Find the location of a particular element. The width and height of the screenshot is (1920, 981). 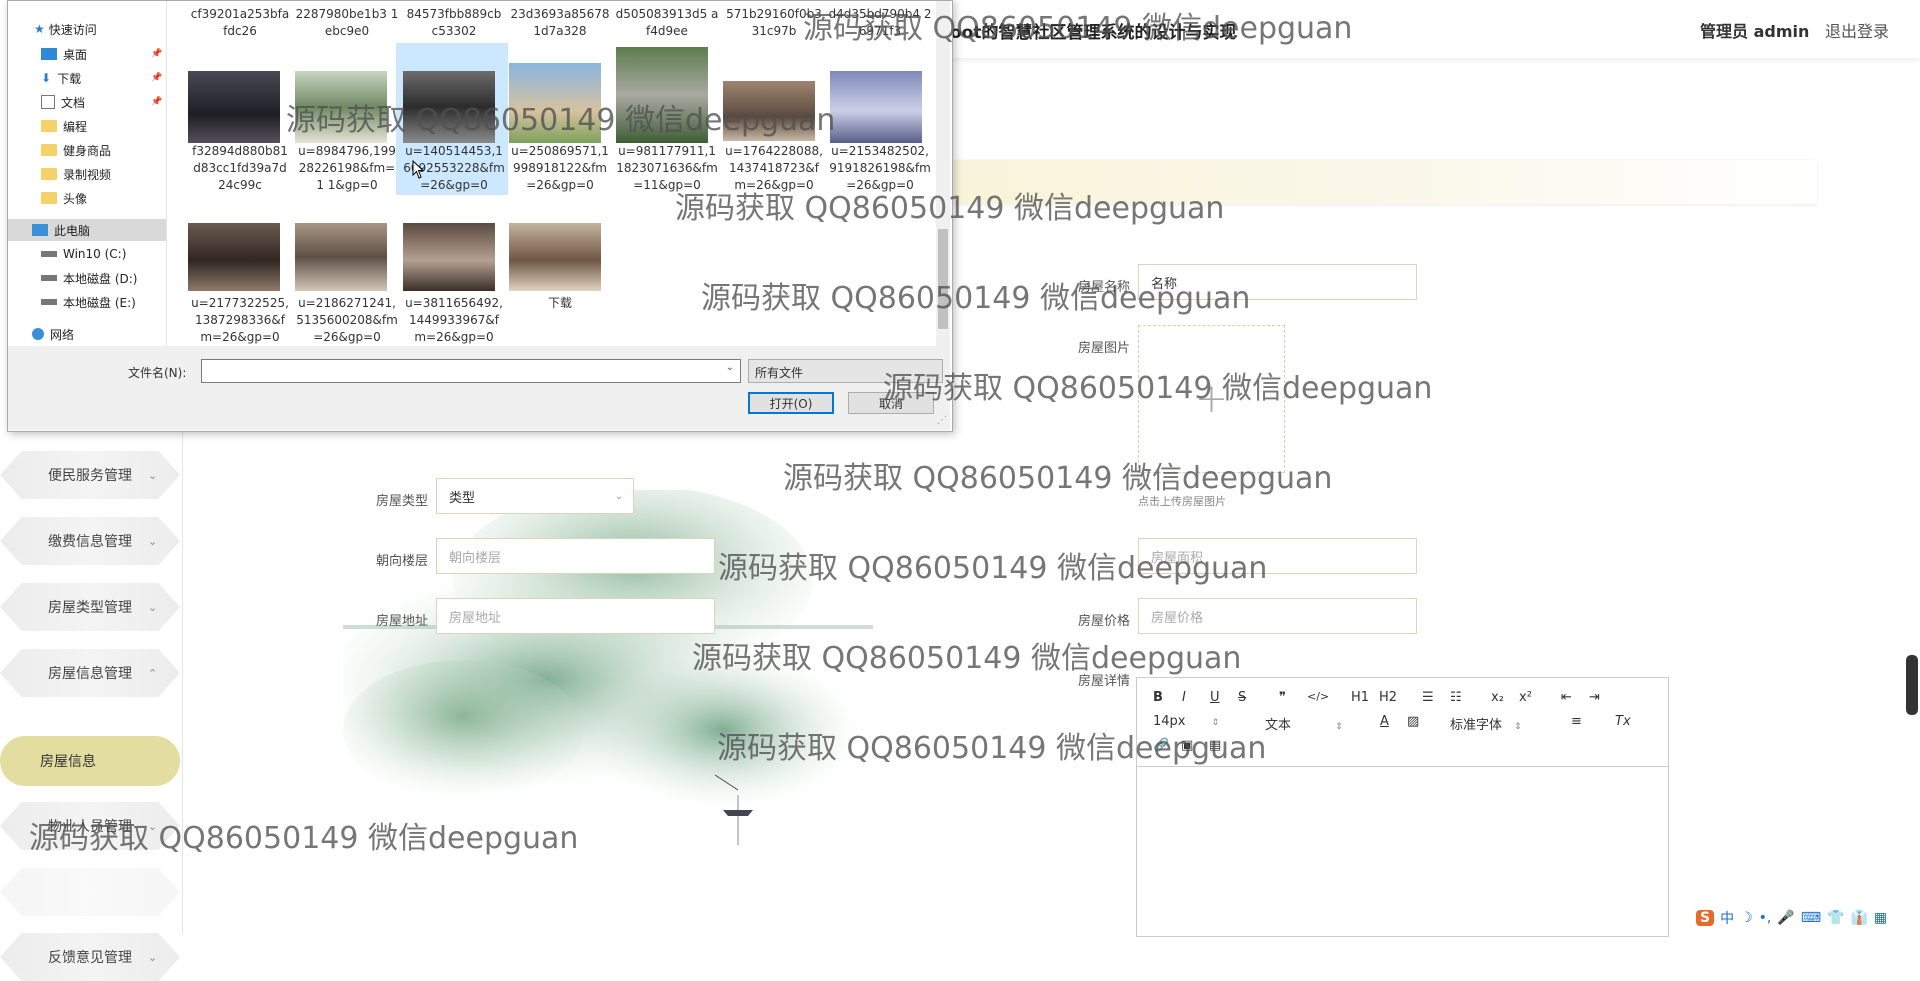

sidebar-item-house-type: 房屋类型管理 ⌄ is located at coordinates (90, 607).